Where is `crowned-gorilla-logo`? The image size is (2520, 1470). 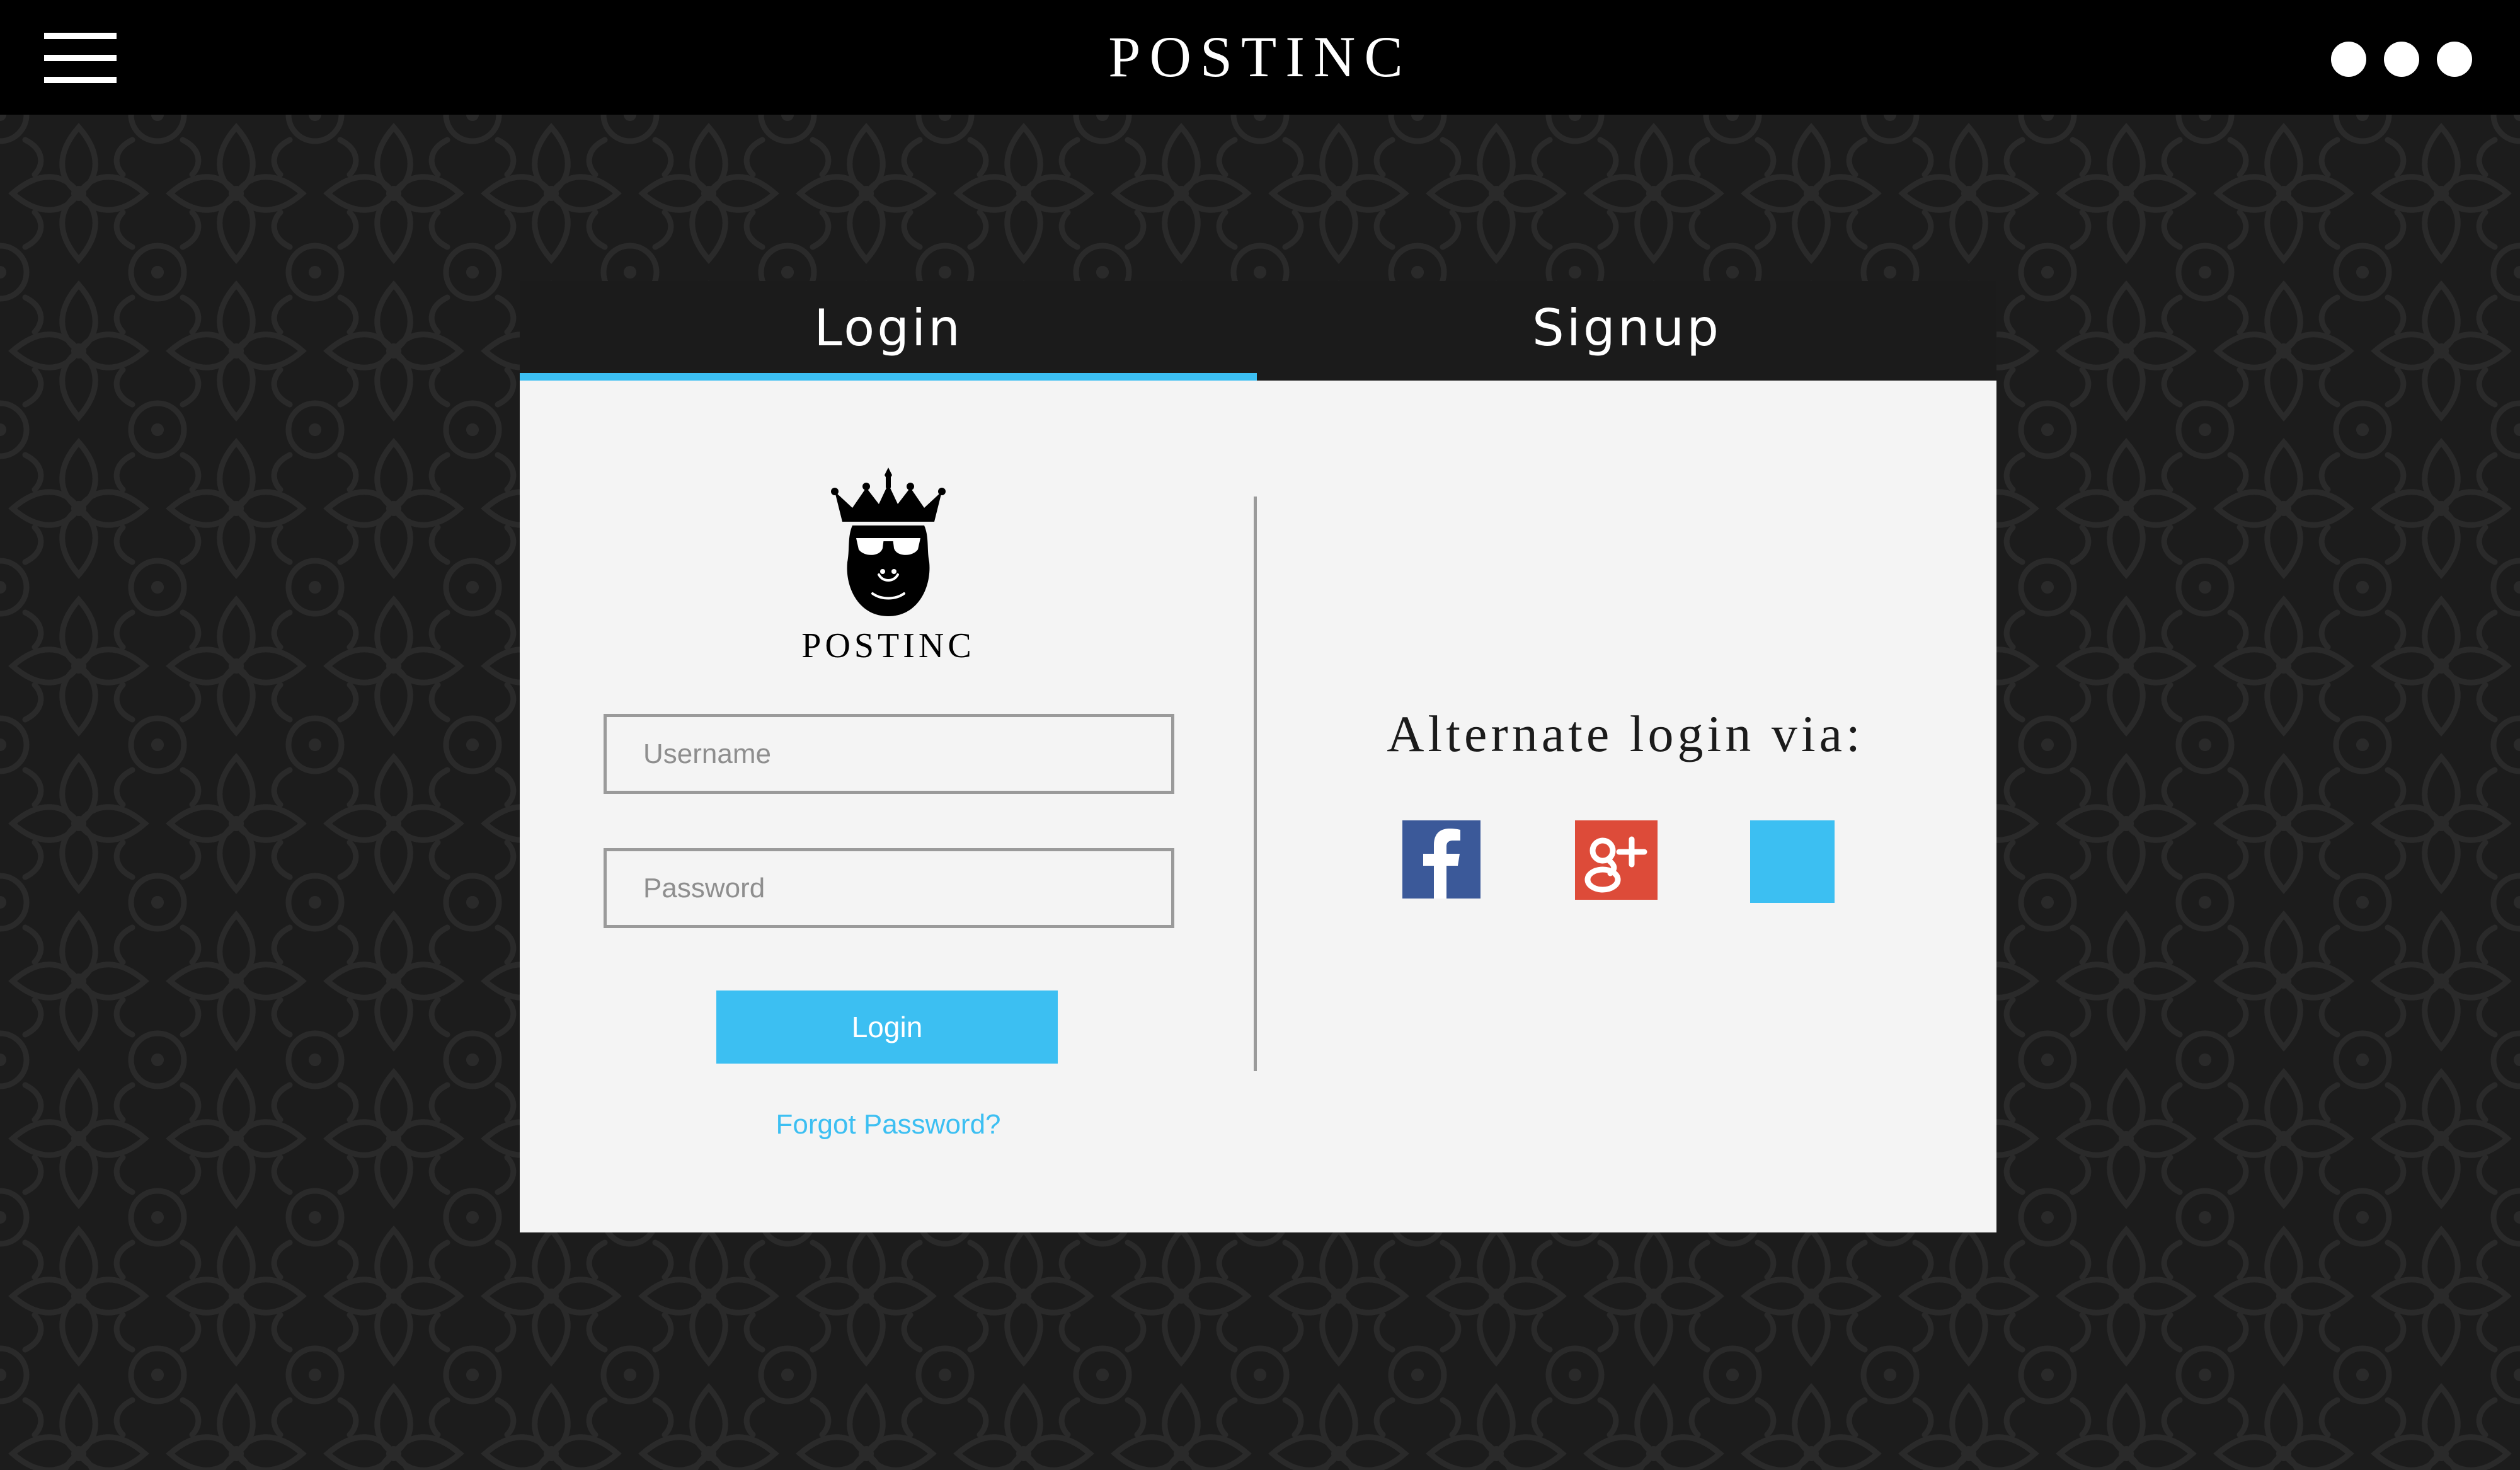
crowned-gorilla-logo is located at coordinates (888, 542).